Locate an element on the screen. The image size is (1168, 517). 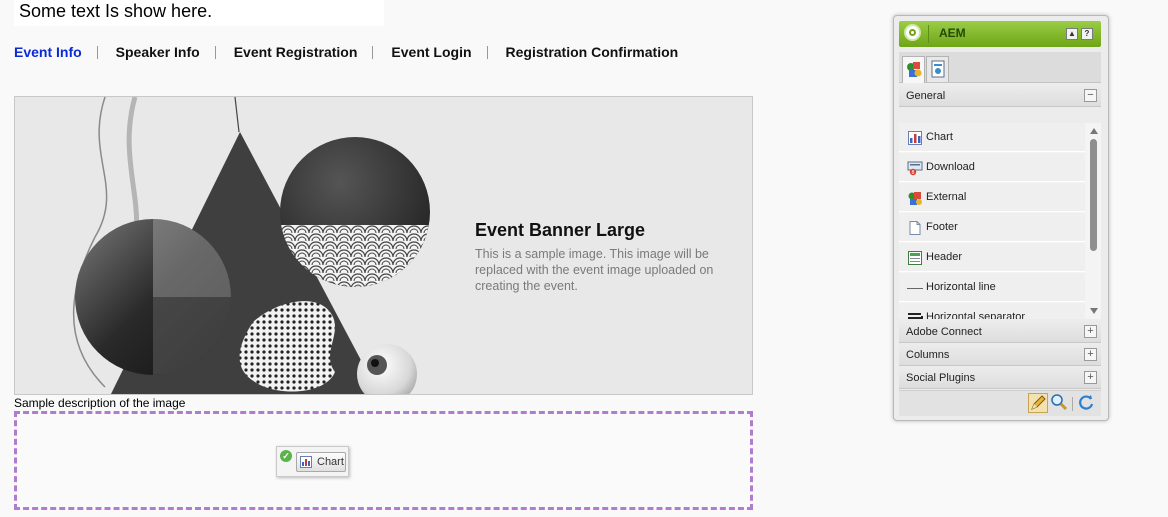
chart-component-button: Chart is located at coordinates (321, 462).